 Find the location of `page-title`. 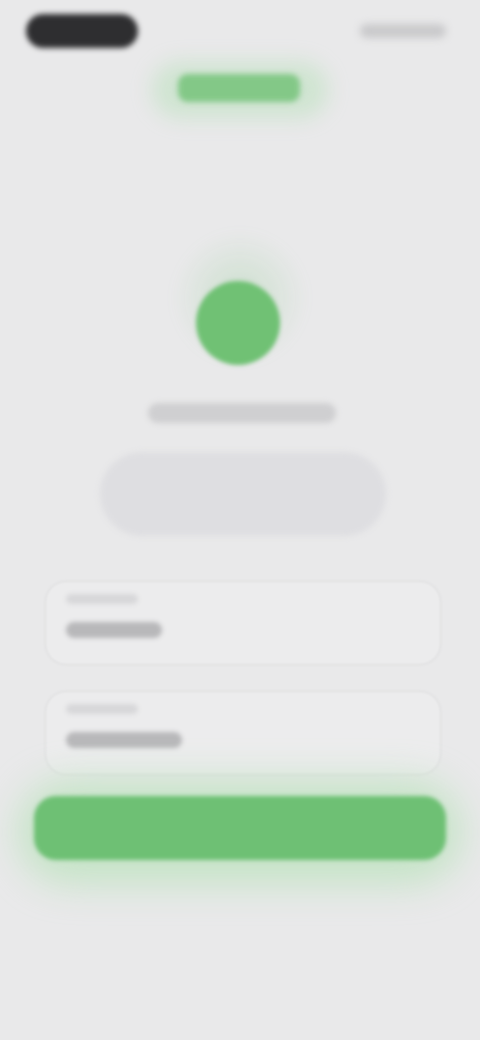

page-title is located at coordinates (239, 88).